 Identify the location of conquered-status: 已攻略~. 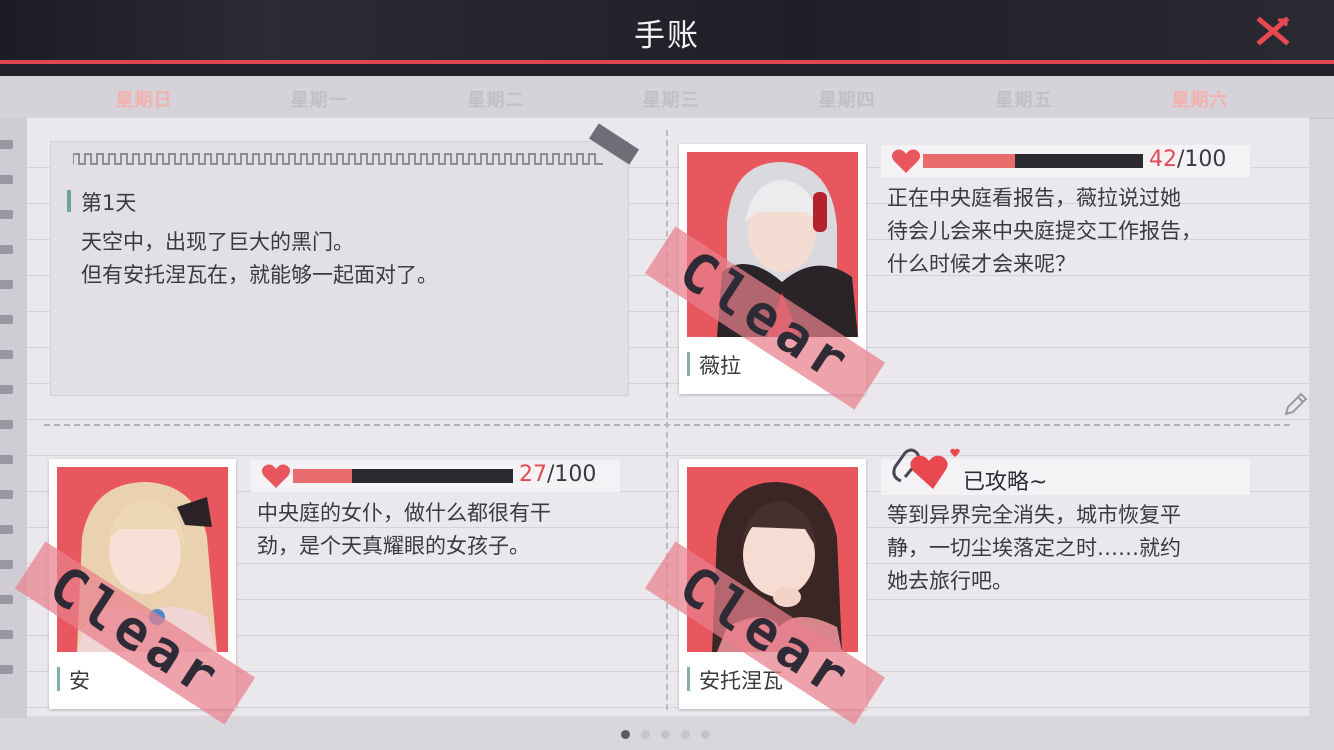
(1005, 482).